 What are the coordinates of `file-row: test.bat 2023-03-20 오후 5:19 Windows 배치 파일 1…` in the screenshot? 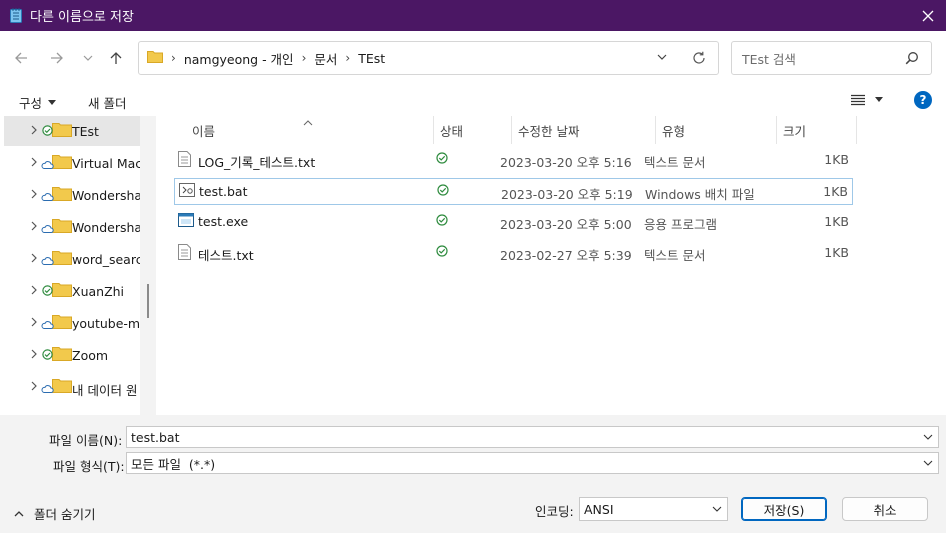 It's located at (513, 191).